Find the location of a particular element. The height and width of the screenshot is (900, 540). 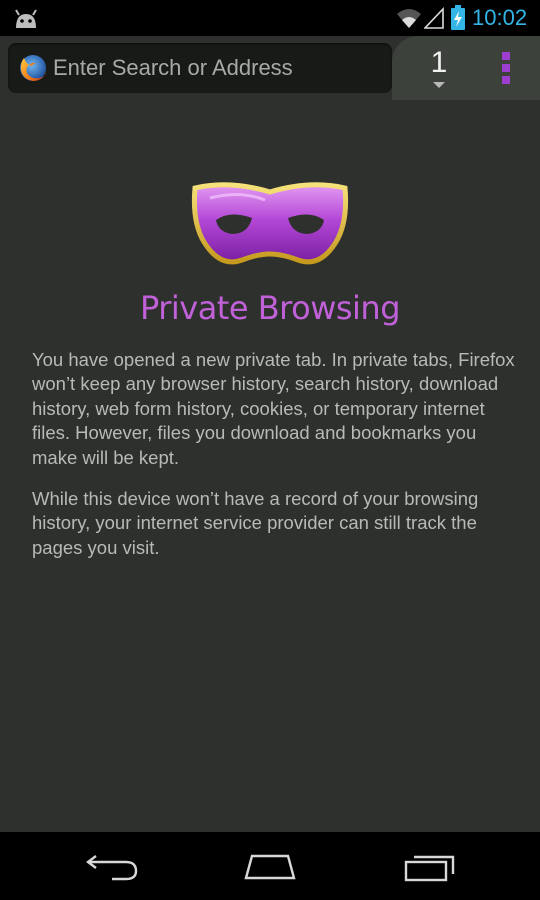

browser-toolbar: Enter Search or Address 1 is located at coordinates (270, 68).